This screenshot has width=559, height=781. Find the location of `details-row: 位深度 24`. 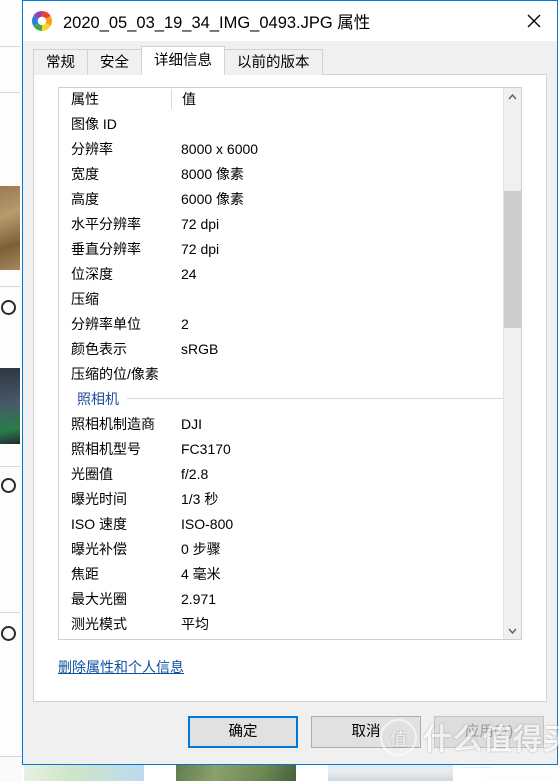

details-row: 位深度 24 is located at coordinates (281, 273).